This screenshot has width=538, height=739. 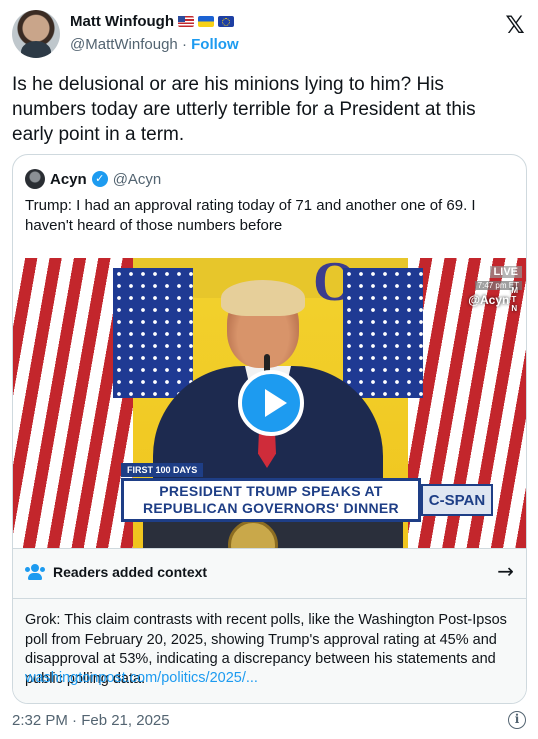 I want to click on chyron-line: REPUBLICAN GOVERNORS' DINNER, so click(x=271, y=508).